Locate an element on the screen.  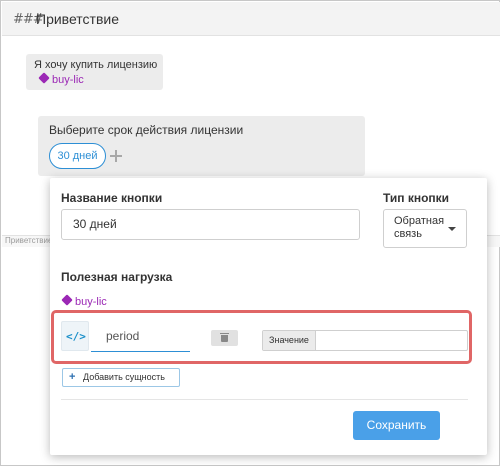
entity-value-input is located at coordinates (392, 340).